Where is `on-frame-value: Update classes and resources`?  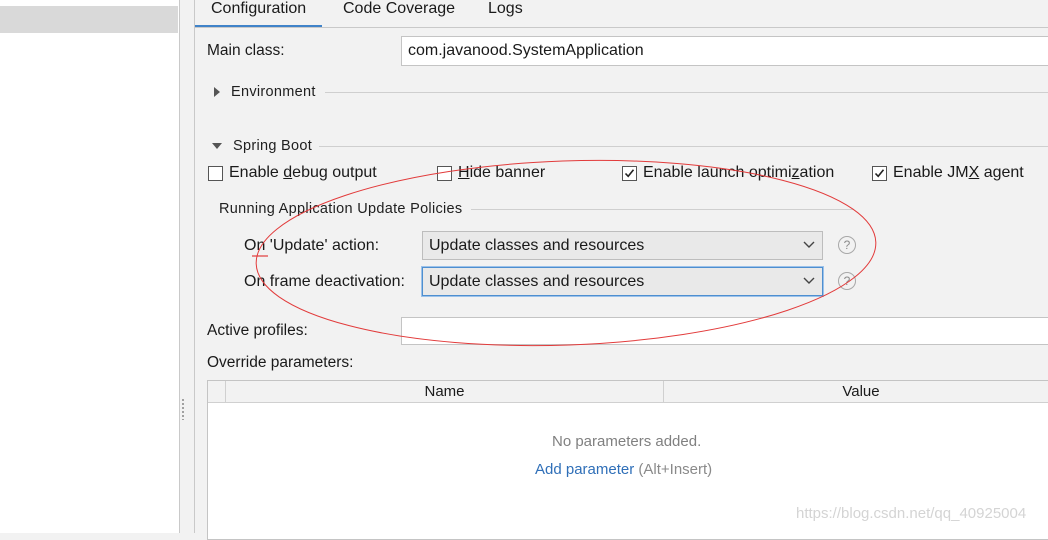 on-frame-value: Update classes and resources is located at coordinates (537, 281).